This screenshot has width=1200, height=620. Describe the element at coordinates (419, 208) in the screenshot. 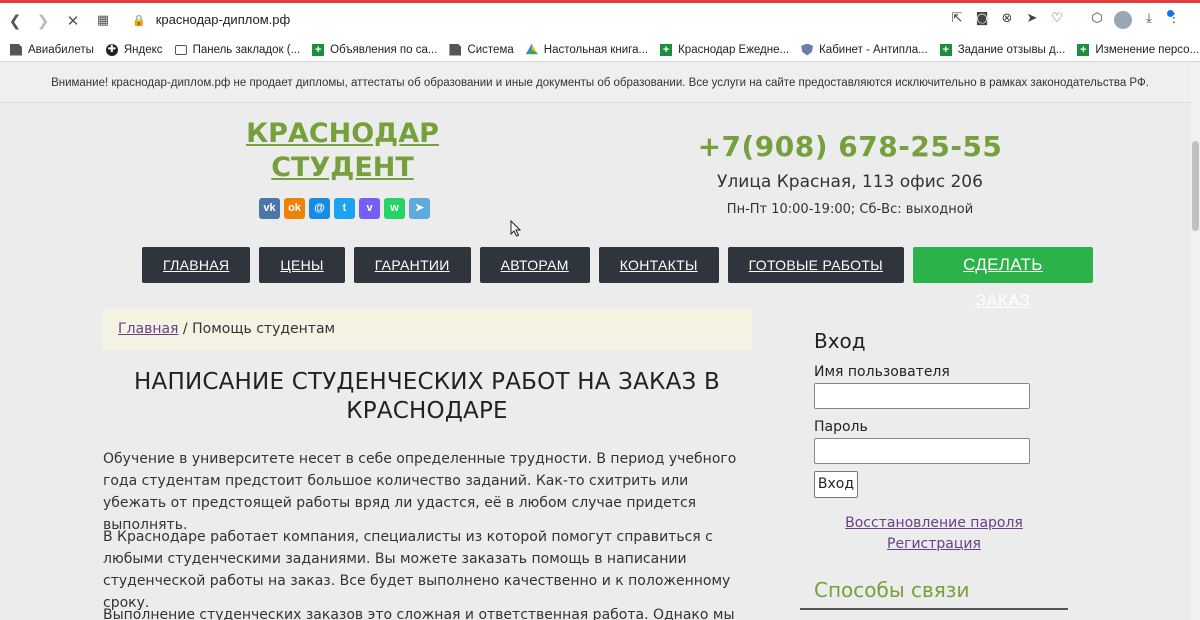

I see `telegram-icon: ➤` at that location.